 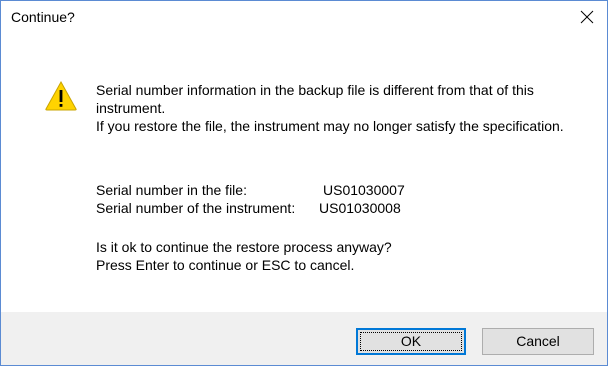 What do you see at coordinates (61, 96) in the screenshot?
I see `warning-icon` at bounding box center [61, 96].